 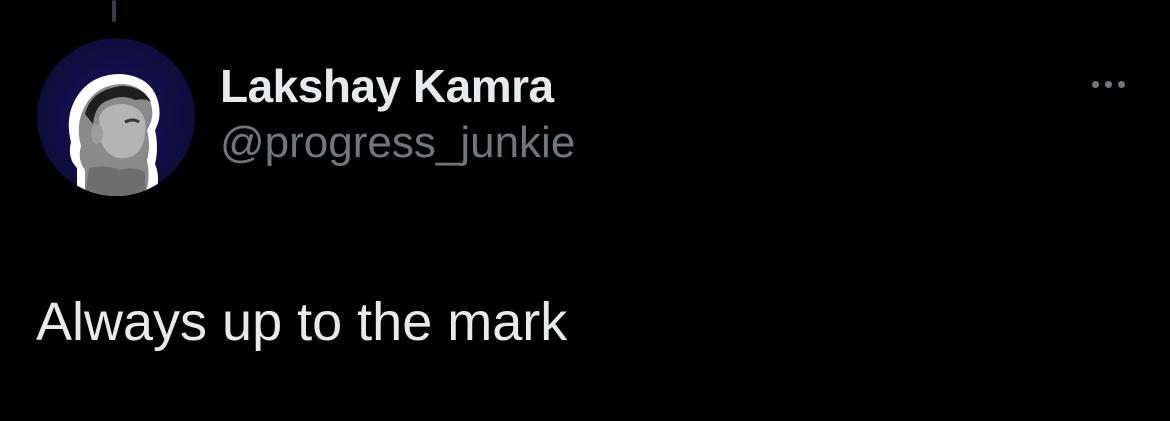 I want to click on profile-photo-icon, so click(x=116, y=117).